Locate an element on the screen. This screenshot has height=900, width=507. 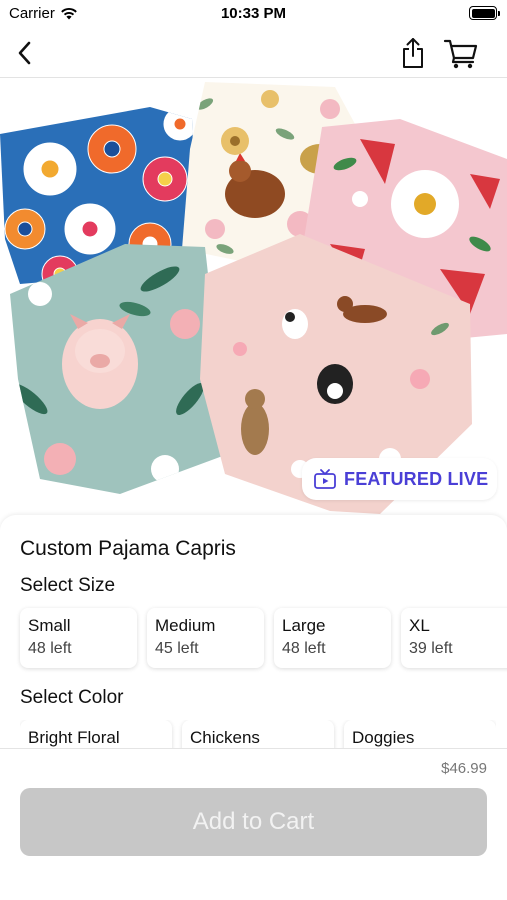
product-title: Custom Pajama Capris is located at coordinates (128, 548).